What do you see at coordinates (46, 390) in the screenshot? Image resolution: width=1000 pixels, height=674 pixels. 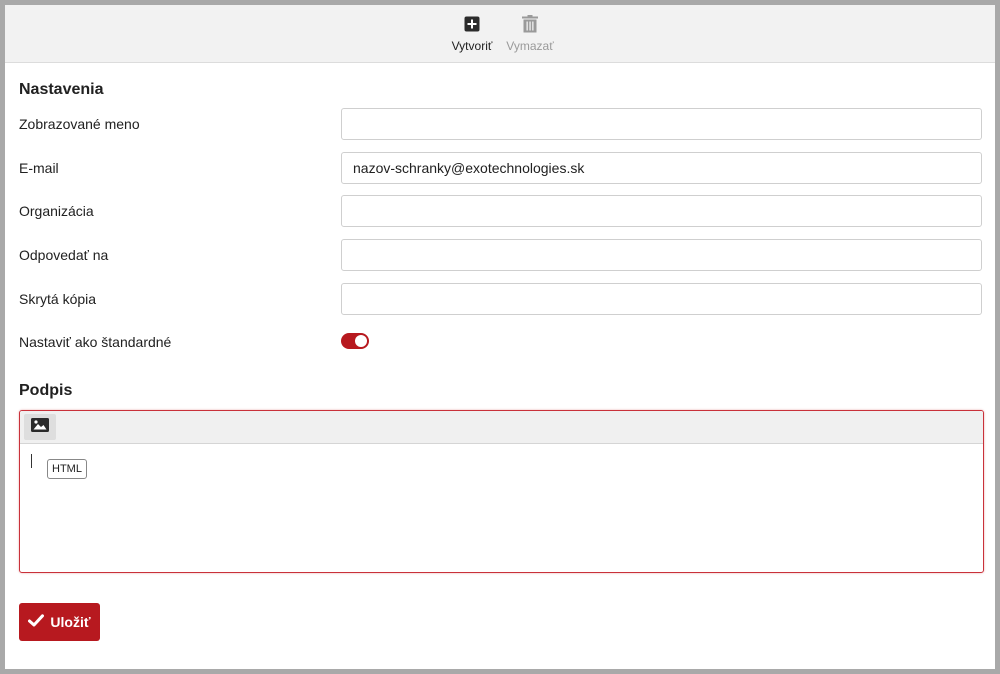 I see `signature-heading: Podpis` at bounding box center [46, 390].